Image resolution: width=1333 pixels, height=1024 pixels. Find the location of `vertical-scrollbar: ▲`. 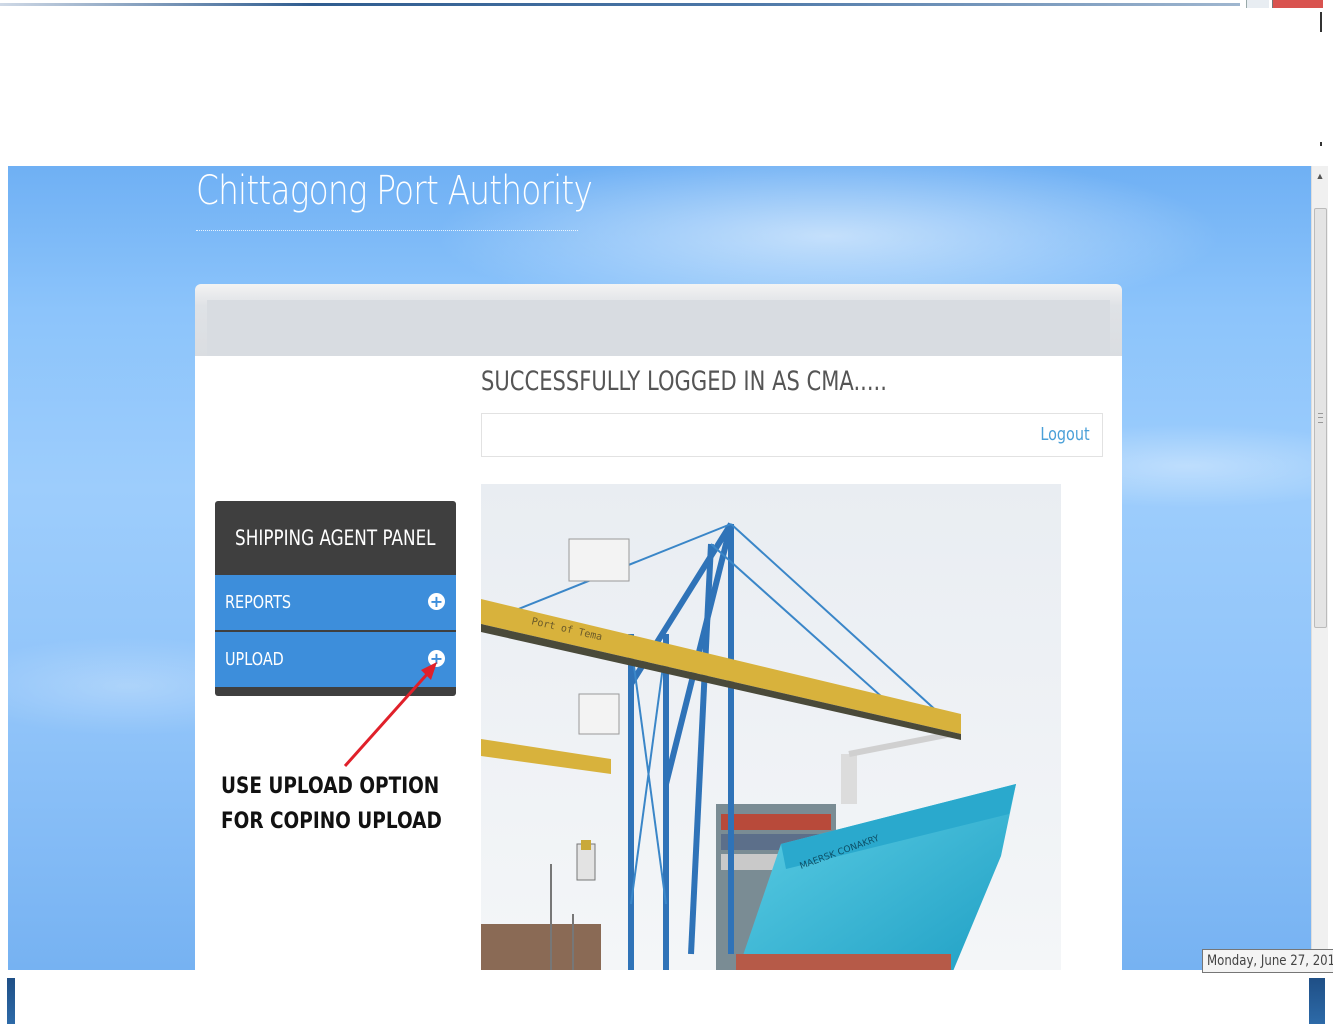

vertical-scrollbar: ▲ is located at coordinates (1319, 568).